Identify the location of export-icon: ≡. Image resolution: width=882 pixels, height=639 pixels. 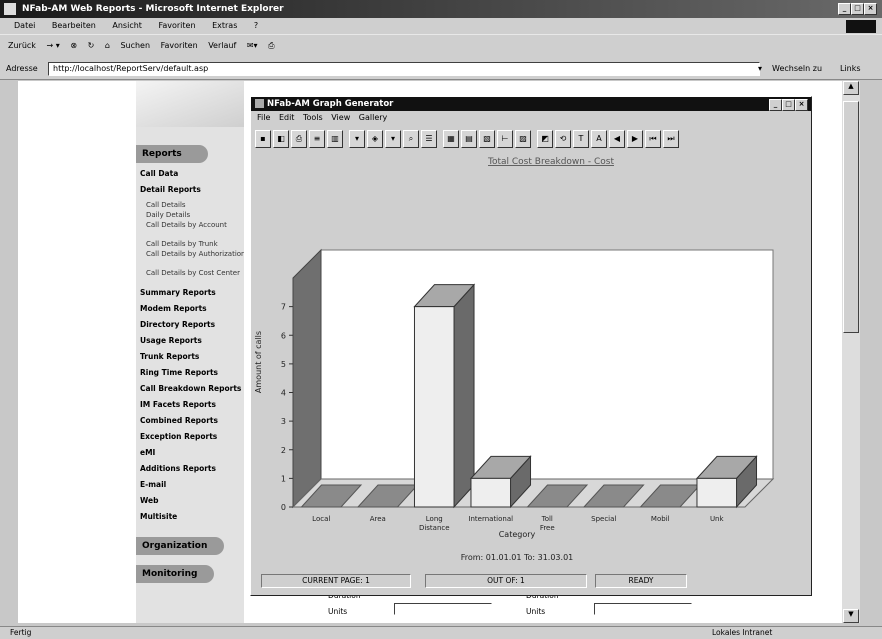
(317, 139).